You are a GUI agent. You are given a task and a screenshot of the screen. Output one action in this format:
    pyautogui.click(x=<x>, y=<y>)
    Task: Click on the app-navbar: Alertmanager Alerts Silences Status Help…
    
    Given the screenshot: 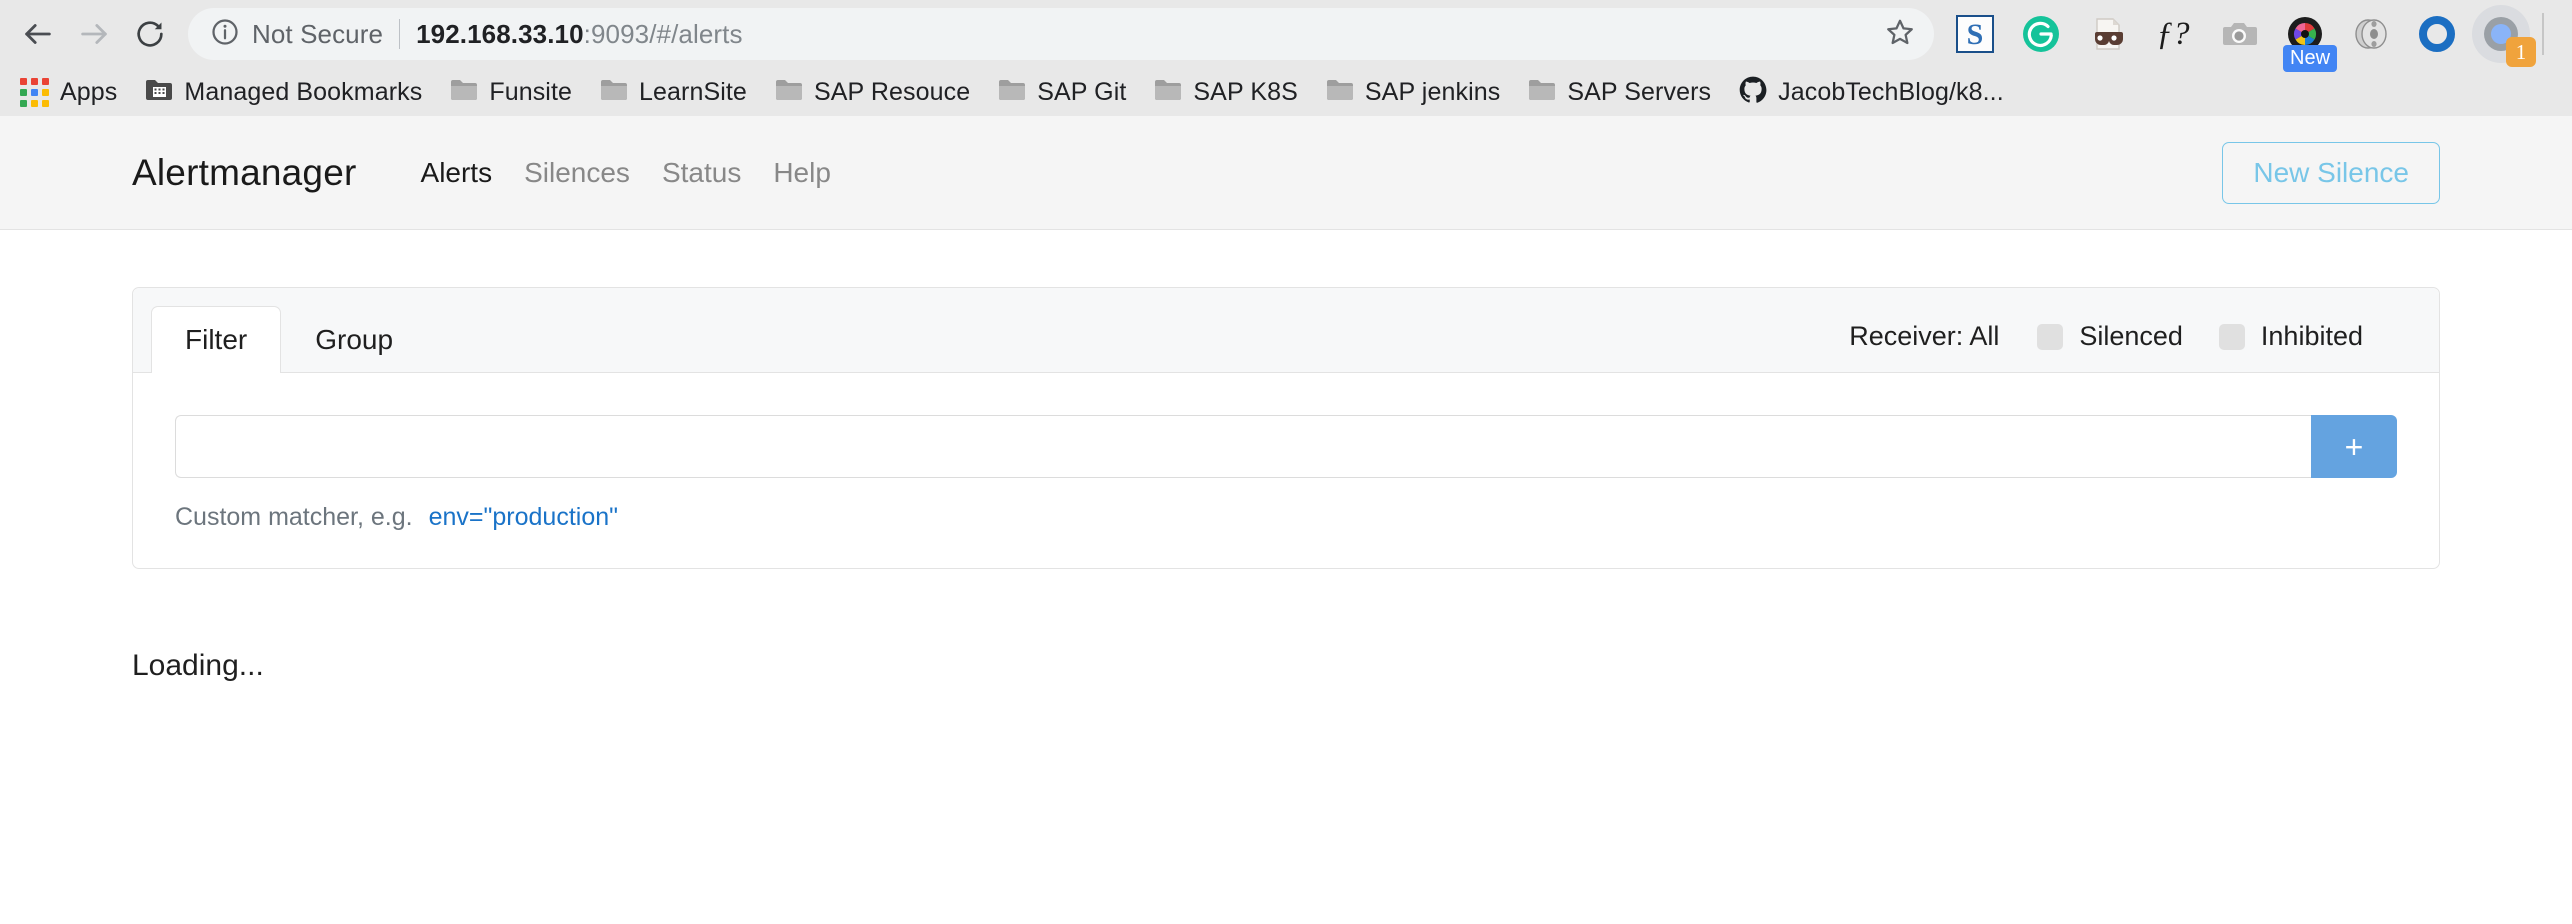 What is the action you would take?
    pyautogui.click(x=1286, y=173)
    